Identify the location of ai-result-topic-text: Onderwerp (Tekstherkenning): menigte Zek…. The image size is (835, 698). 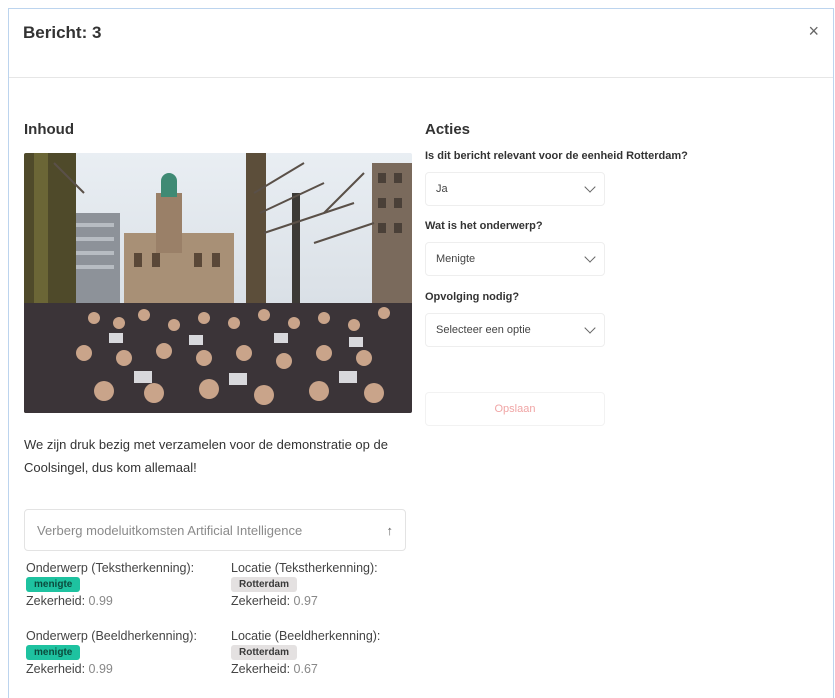
(110, 584).